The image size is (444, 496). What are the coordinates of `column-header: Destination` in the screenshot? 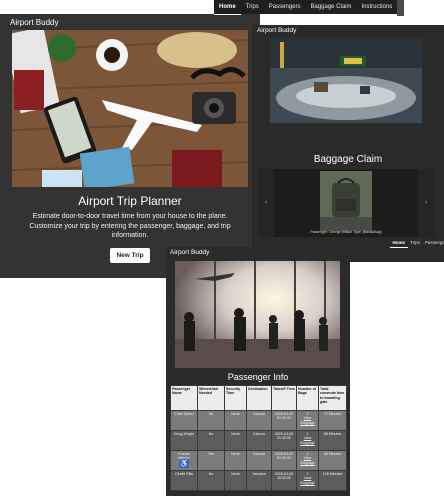 It's located at (259, 398).